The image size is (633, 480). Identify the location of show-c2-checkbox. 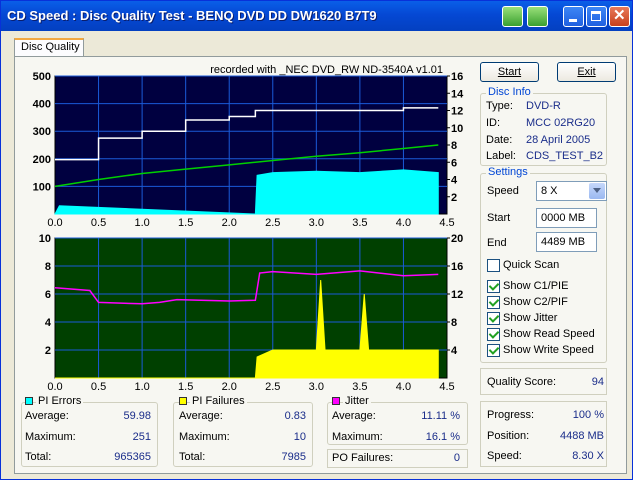
(493, 302).